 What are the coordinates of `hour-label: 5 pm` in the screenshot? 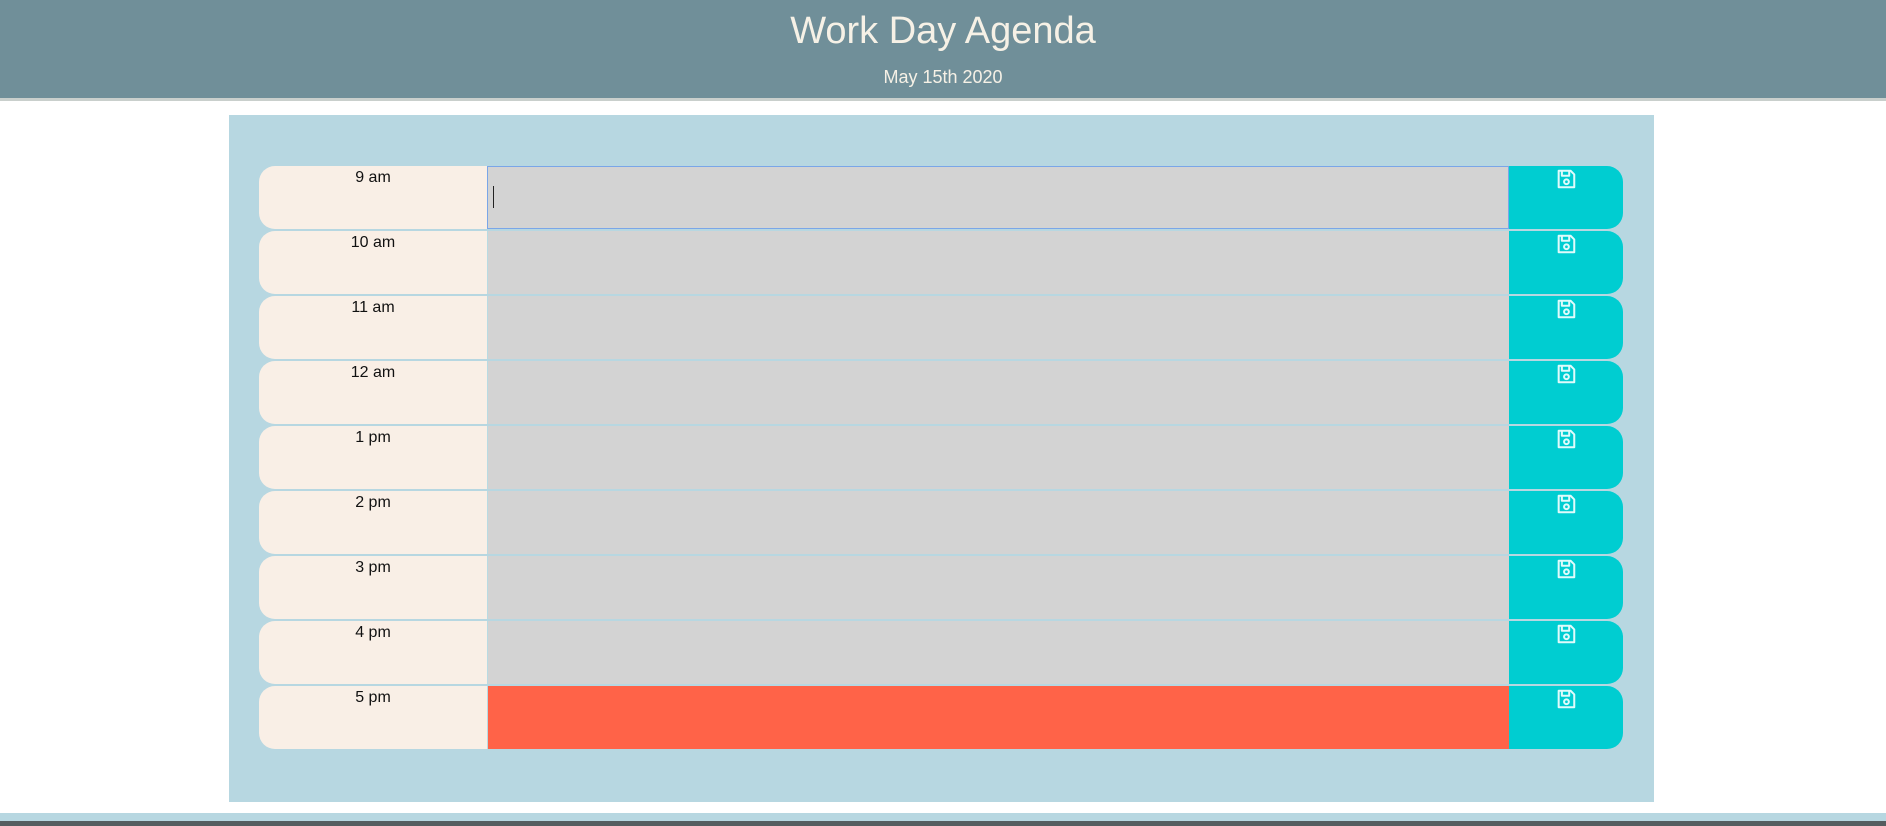 It's located at (373, 717).